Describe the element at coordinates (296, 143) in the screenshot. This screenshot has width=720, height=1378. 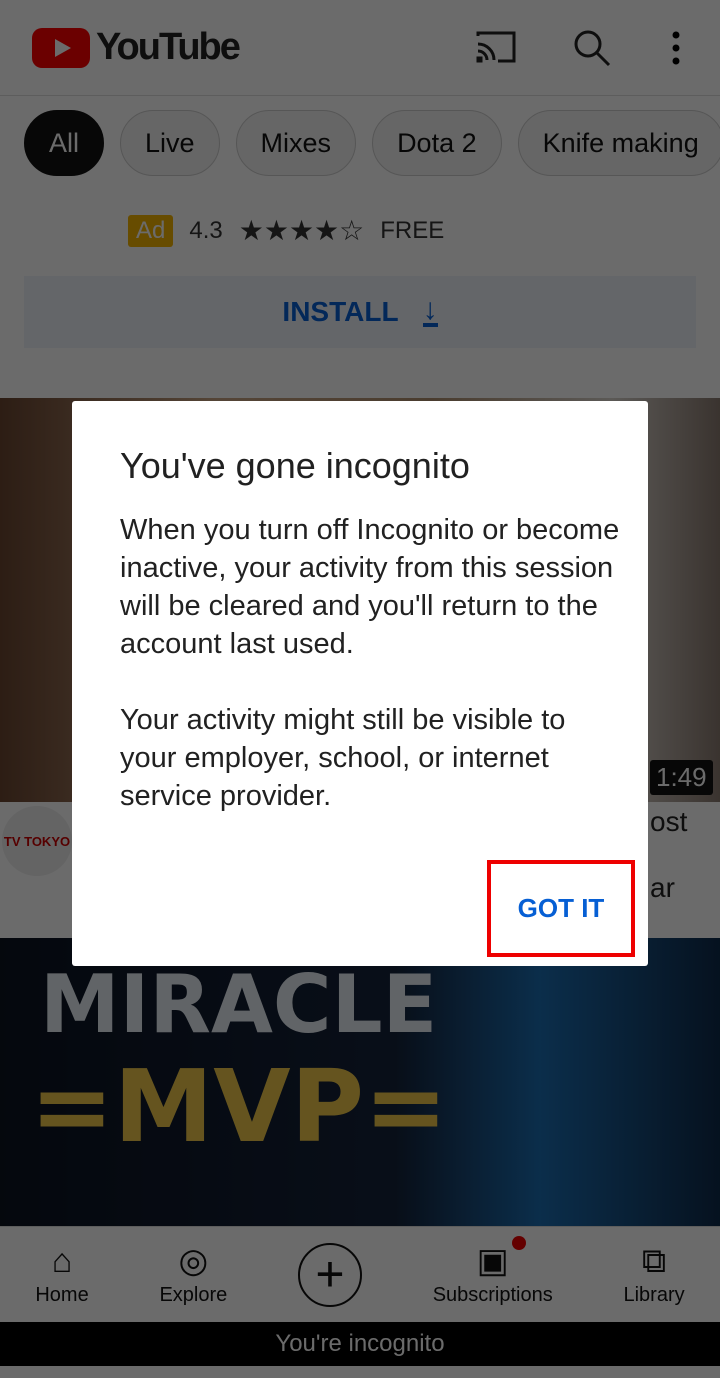
I see `chip-mixes: Mixes` at that location.